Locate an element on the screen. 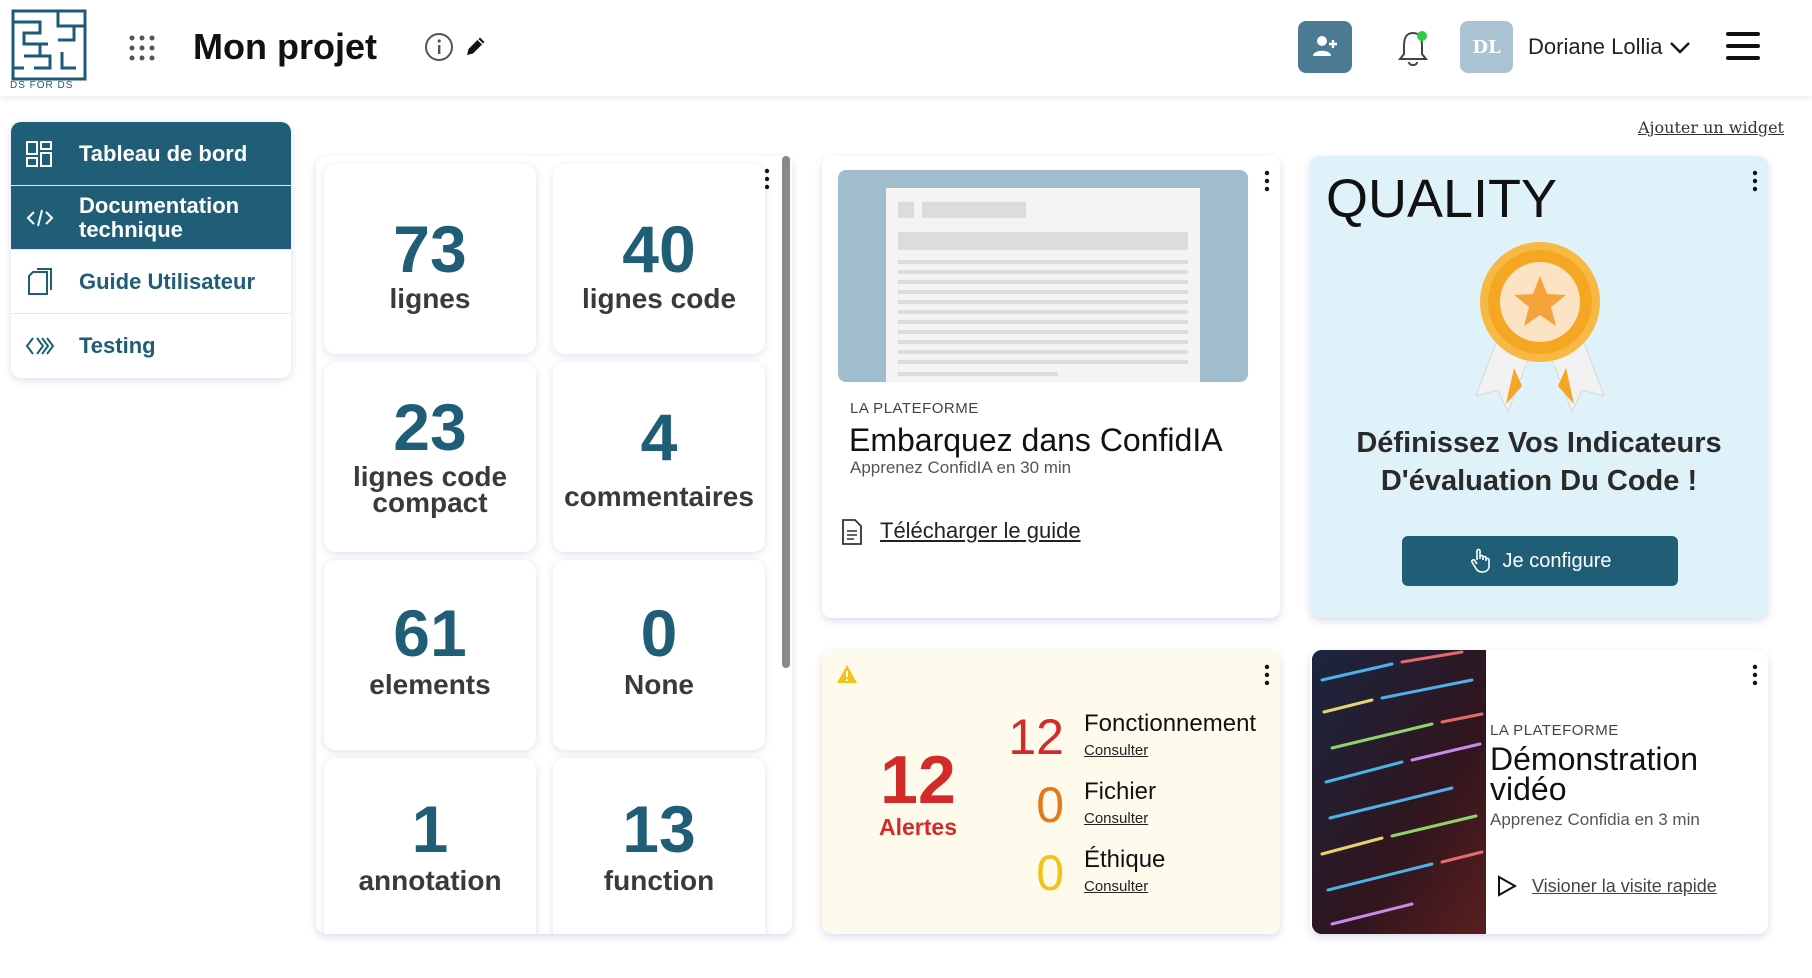 Image resolution: width=1812 pixels, height=978 pixels. guide-preview-image is located at coordinates (1043, 276).